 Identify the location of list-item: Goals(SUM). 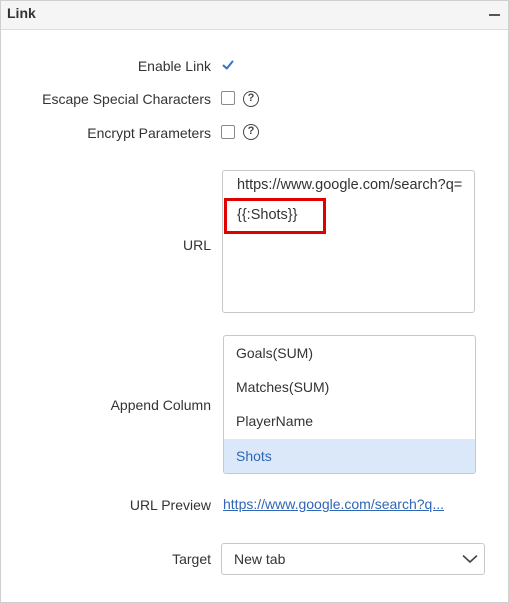
(349, 353).